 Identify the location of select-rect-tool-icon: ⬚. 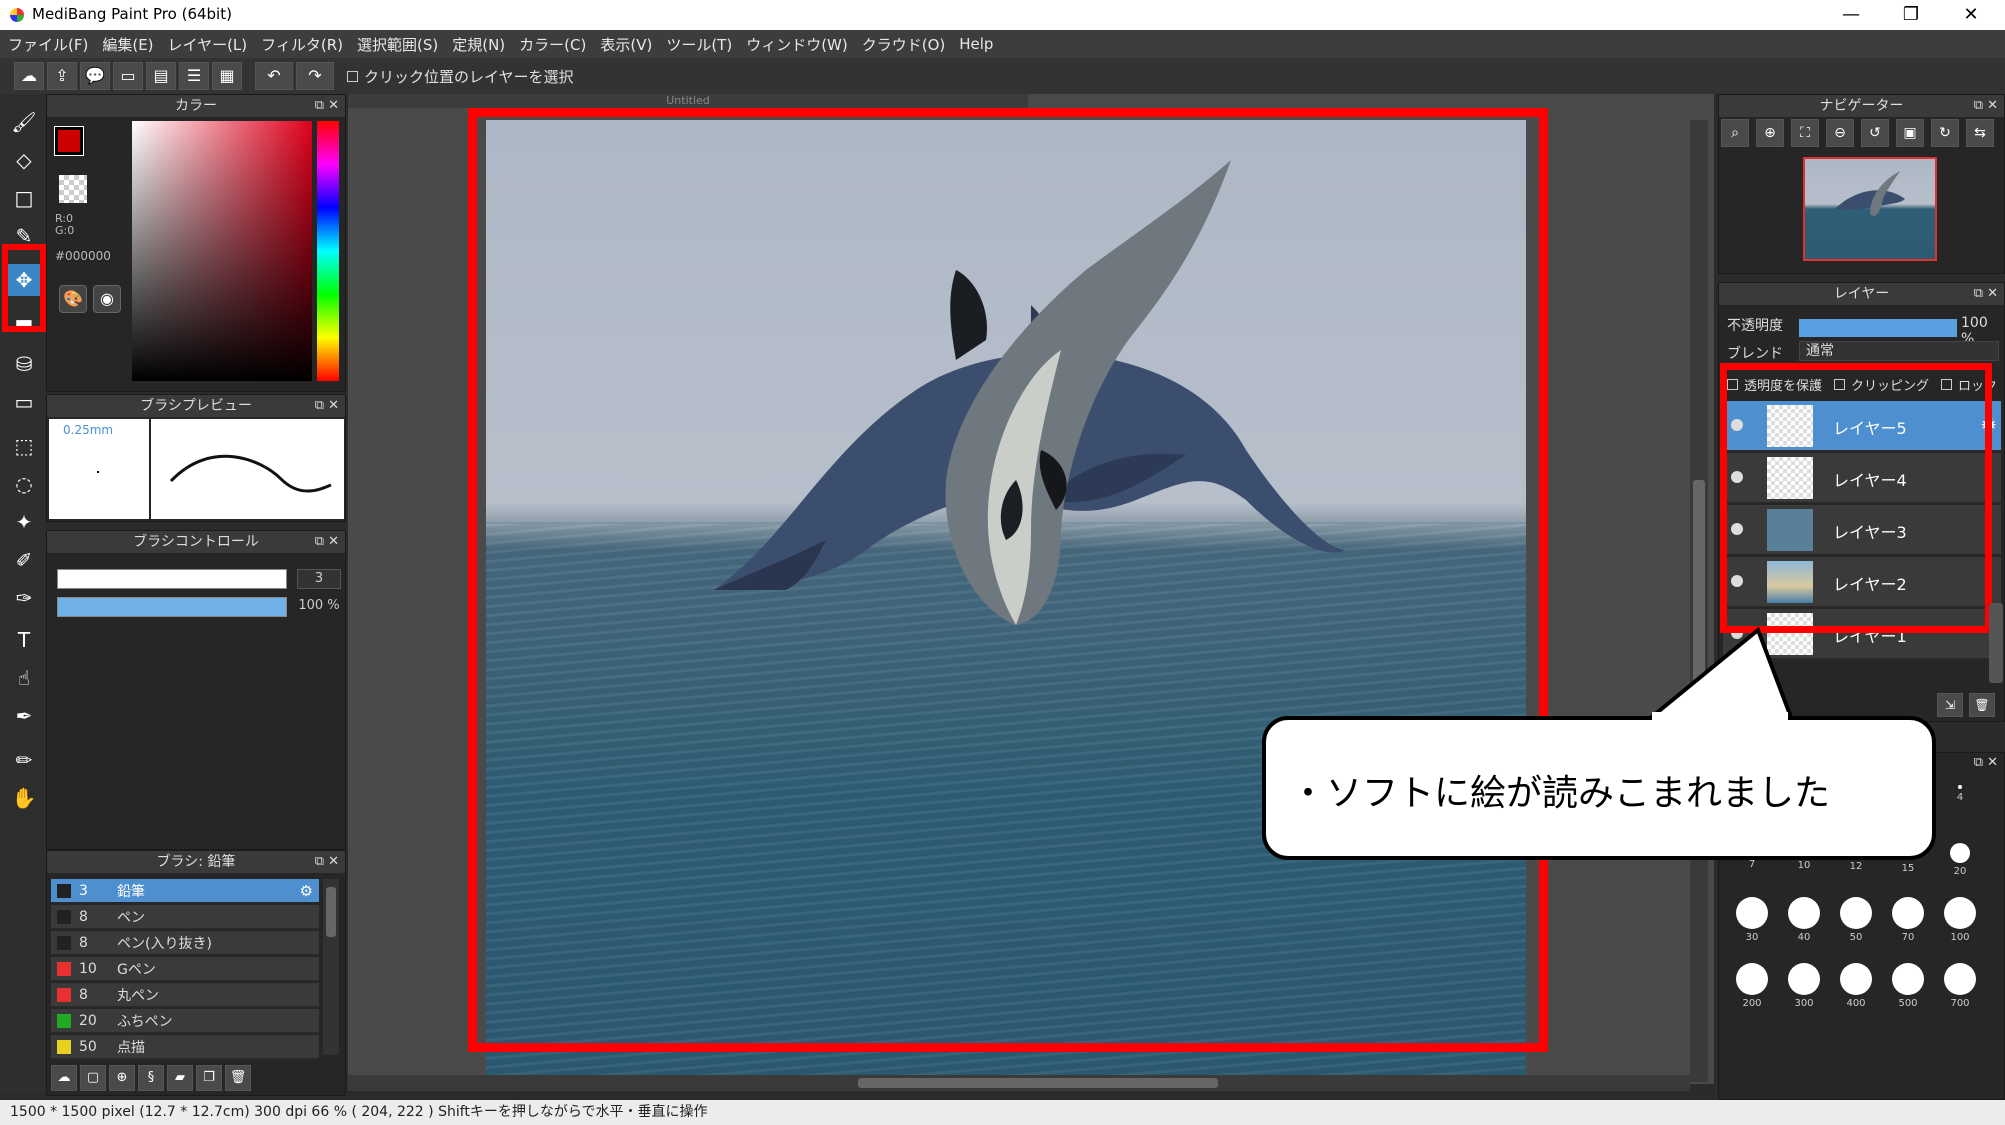
(24, 446).